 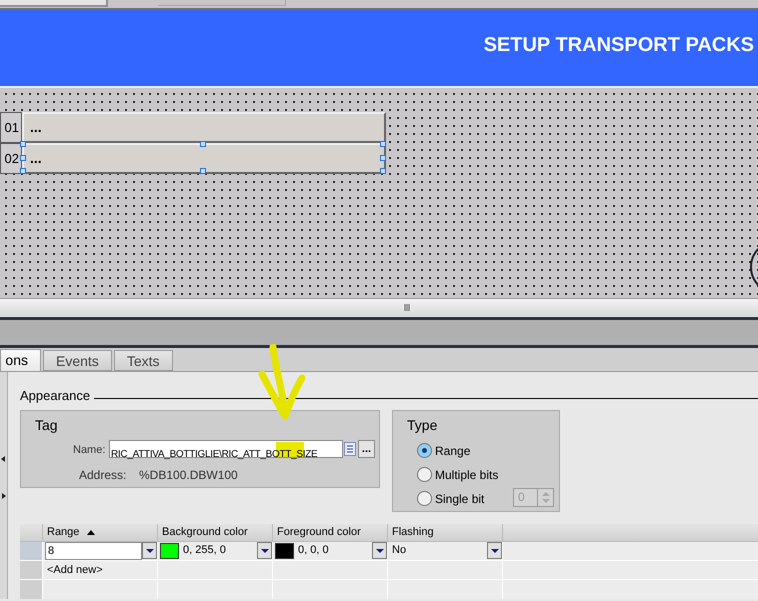 I want to click on row-label: 01, so click(x=11, y=127).